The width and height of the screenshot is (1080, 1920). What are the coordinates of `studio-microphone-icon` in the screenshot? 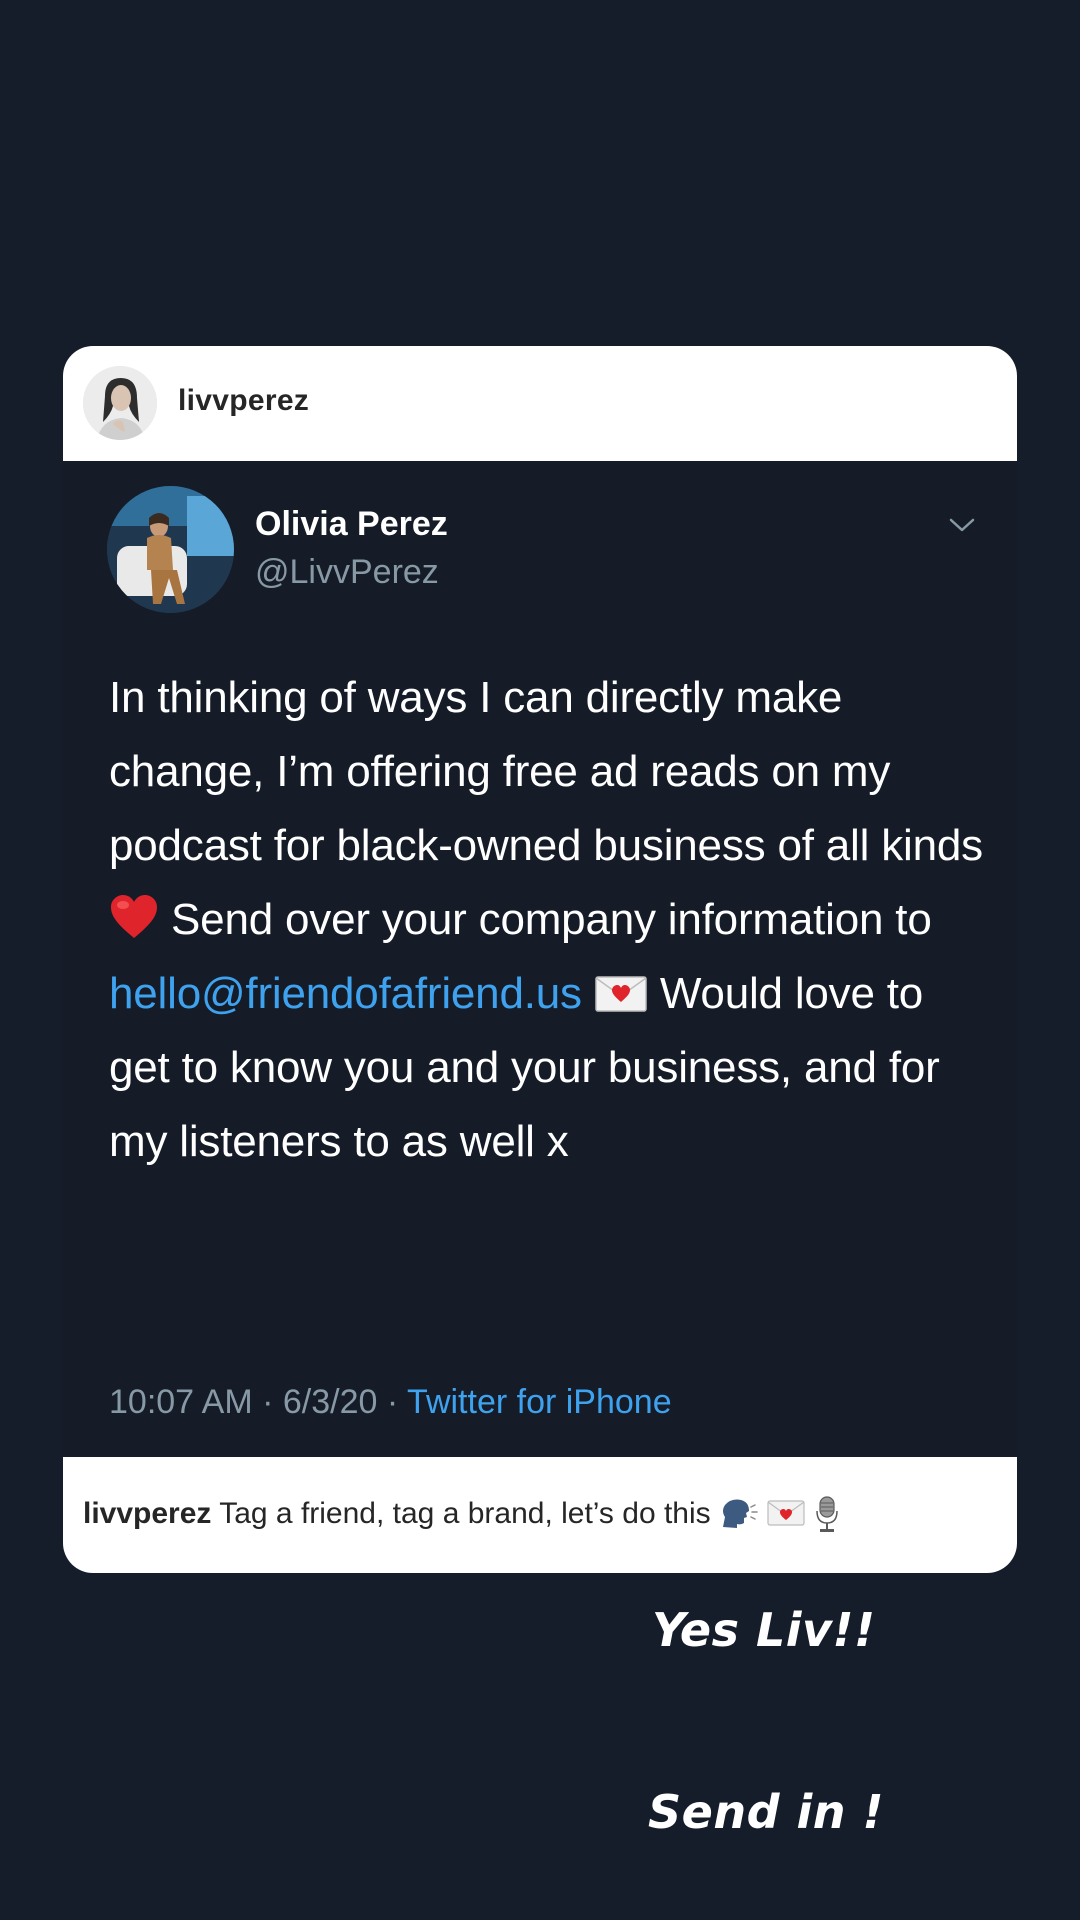 It's located at (826, 1514).